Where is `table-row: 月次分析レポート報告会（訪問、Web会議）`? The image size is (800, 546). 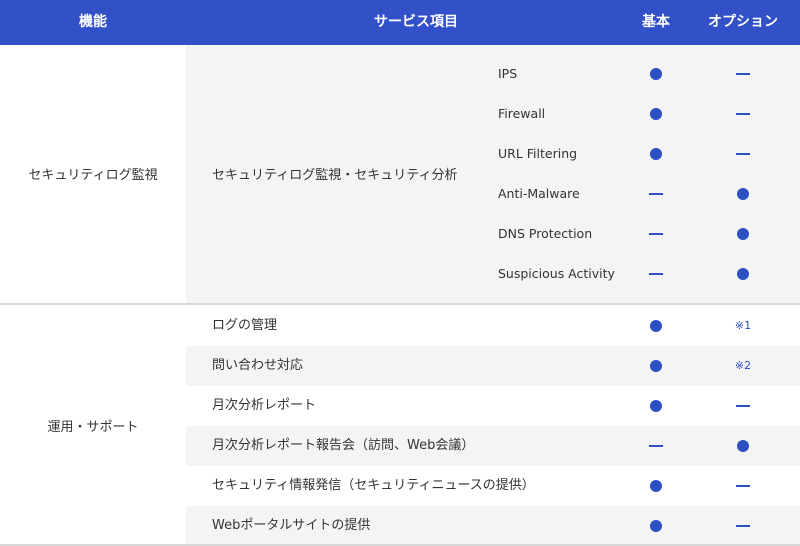 table-row: 月次分析レポート報告会（訪問、Web会議） is located at coordinates (493, 446).